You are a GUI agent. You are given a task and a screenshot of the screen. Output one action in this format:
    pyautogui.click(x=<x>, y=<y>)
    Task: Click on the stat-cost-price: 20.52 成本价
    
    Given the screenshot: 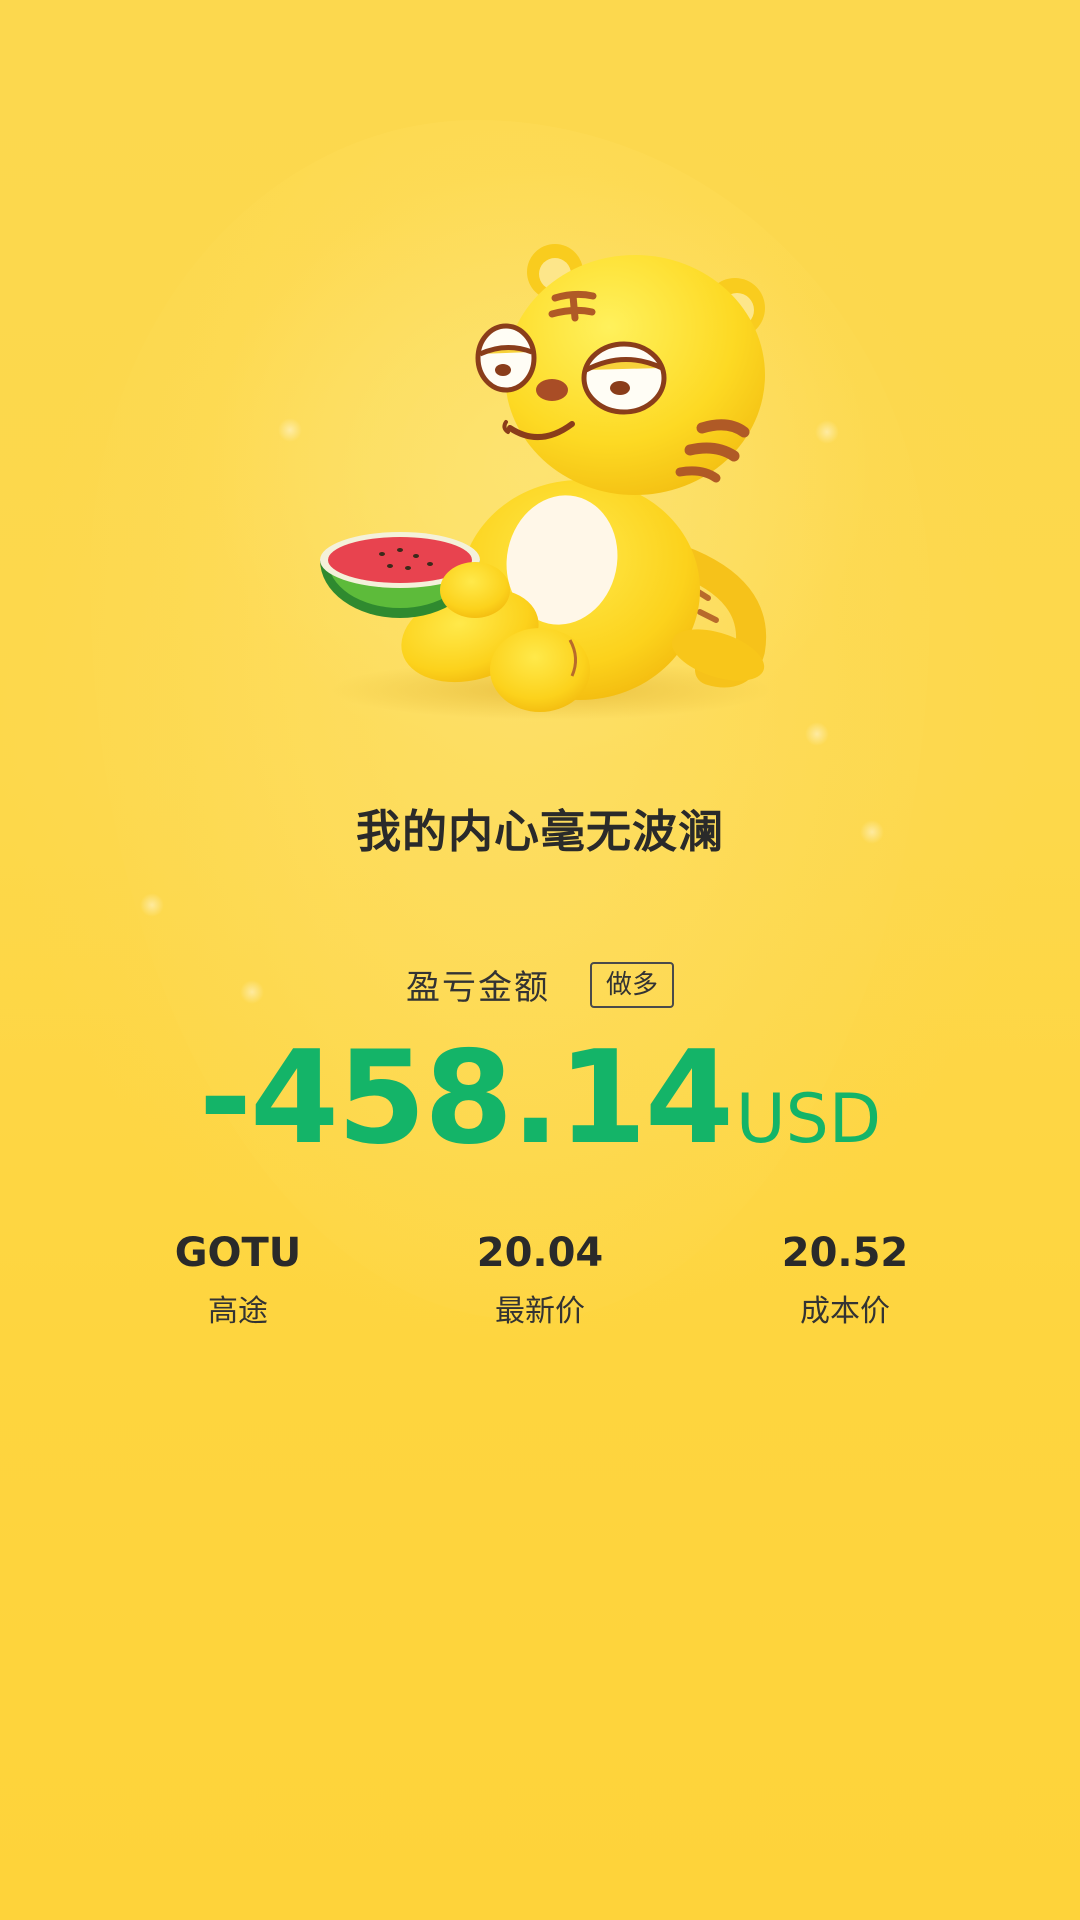 What is the action you would take?
    pyautogui.click(x=845, y=1280)
    